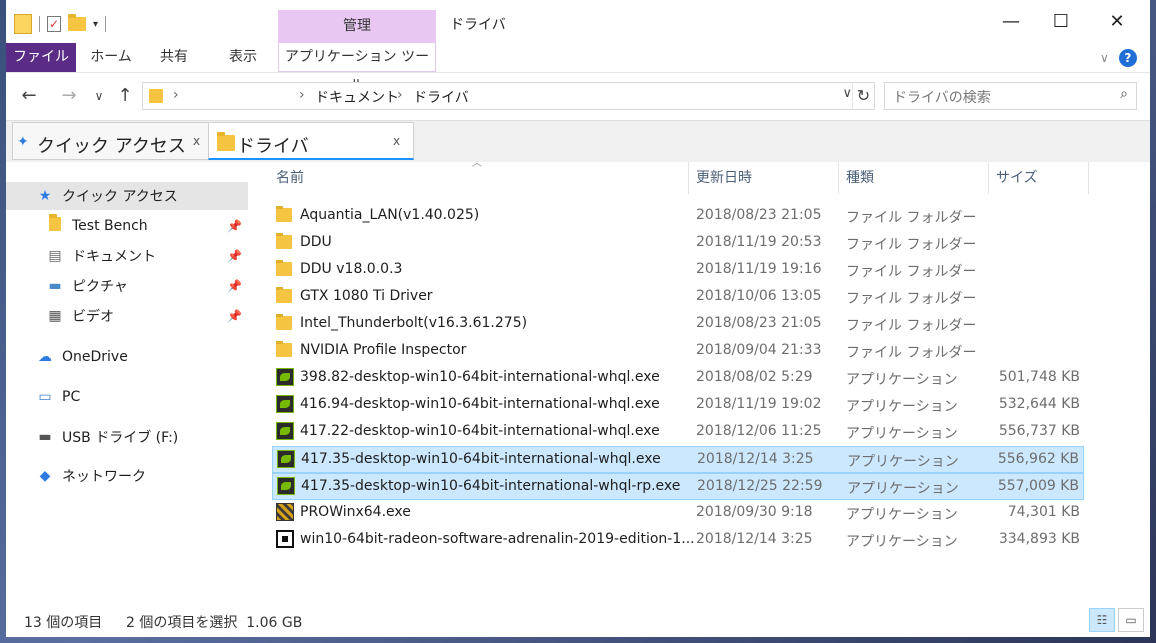 Image resolution: width=1156 pixels, height=643 pixels. Describe the element at coordinates (759, 296) in the screenshot. I see `file-date: 2018/10/06 13:05` at that location.